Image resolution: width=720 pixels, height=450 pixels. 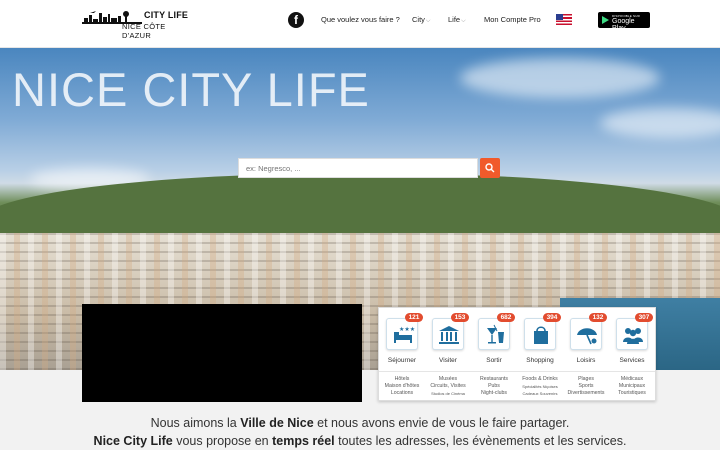 I want to click on count-badge: 121, so click(x=414, y=317).